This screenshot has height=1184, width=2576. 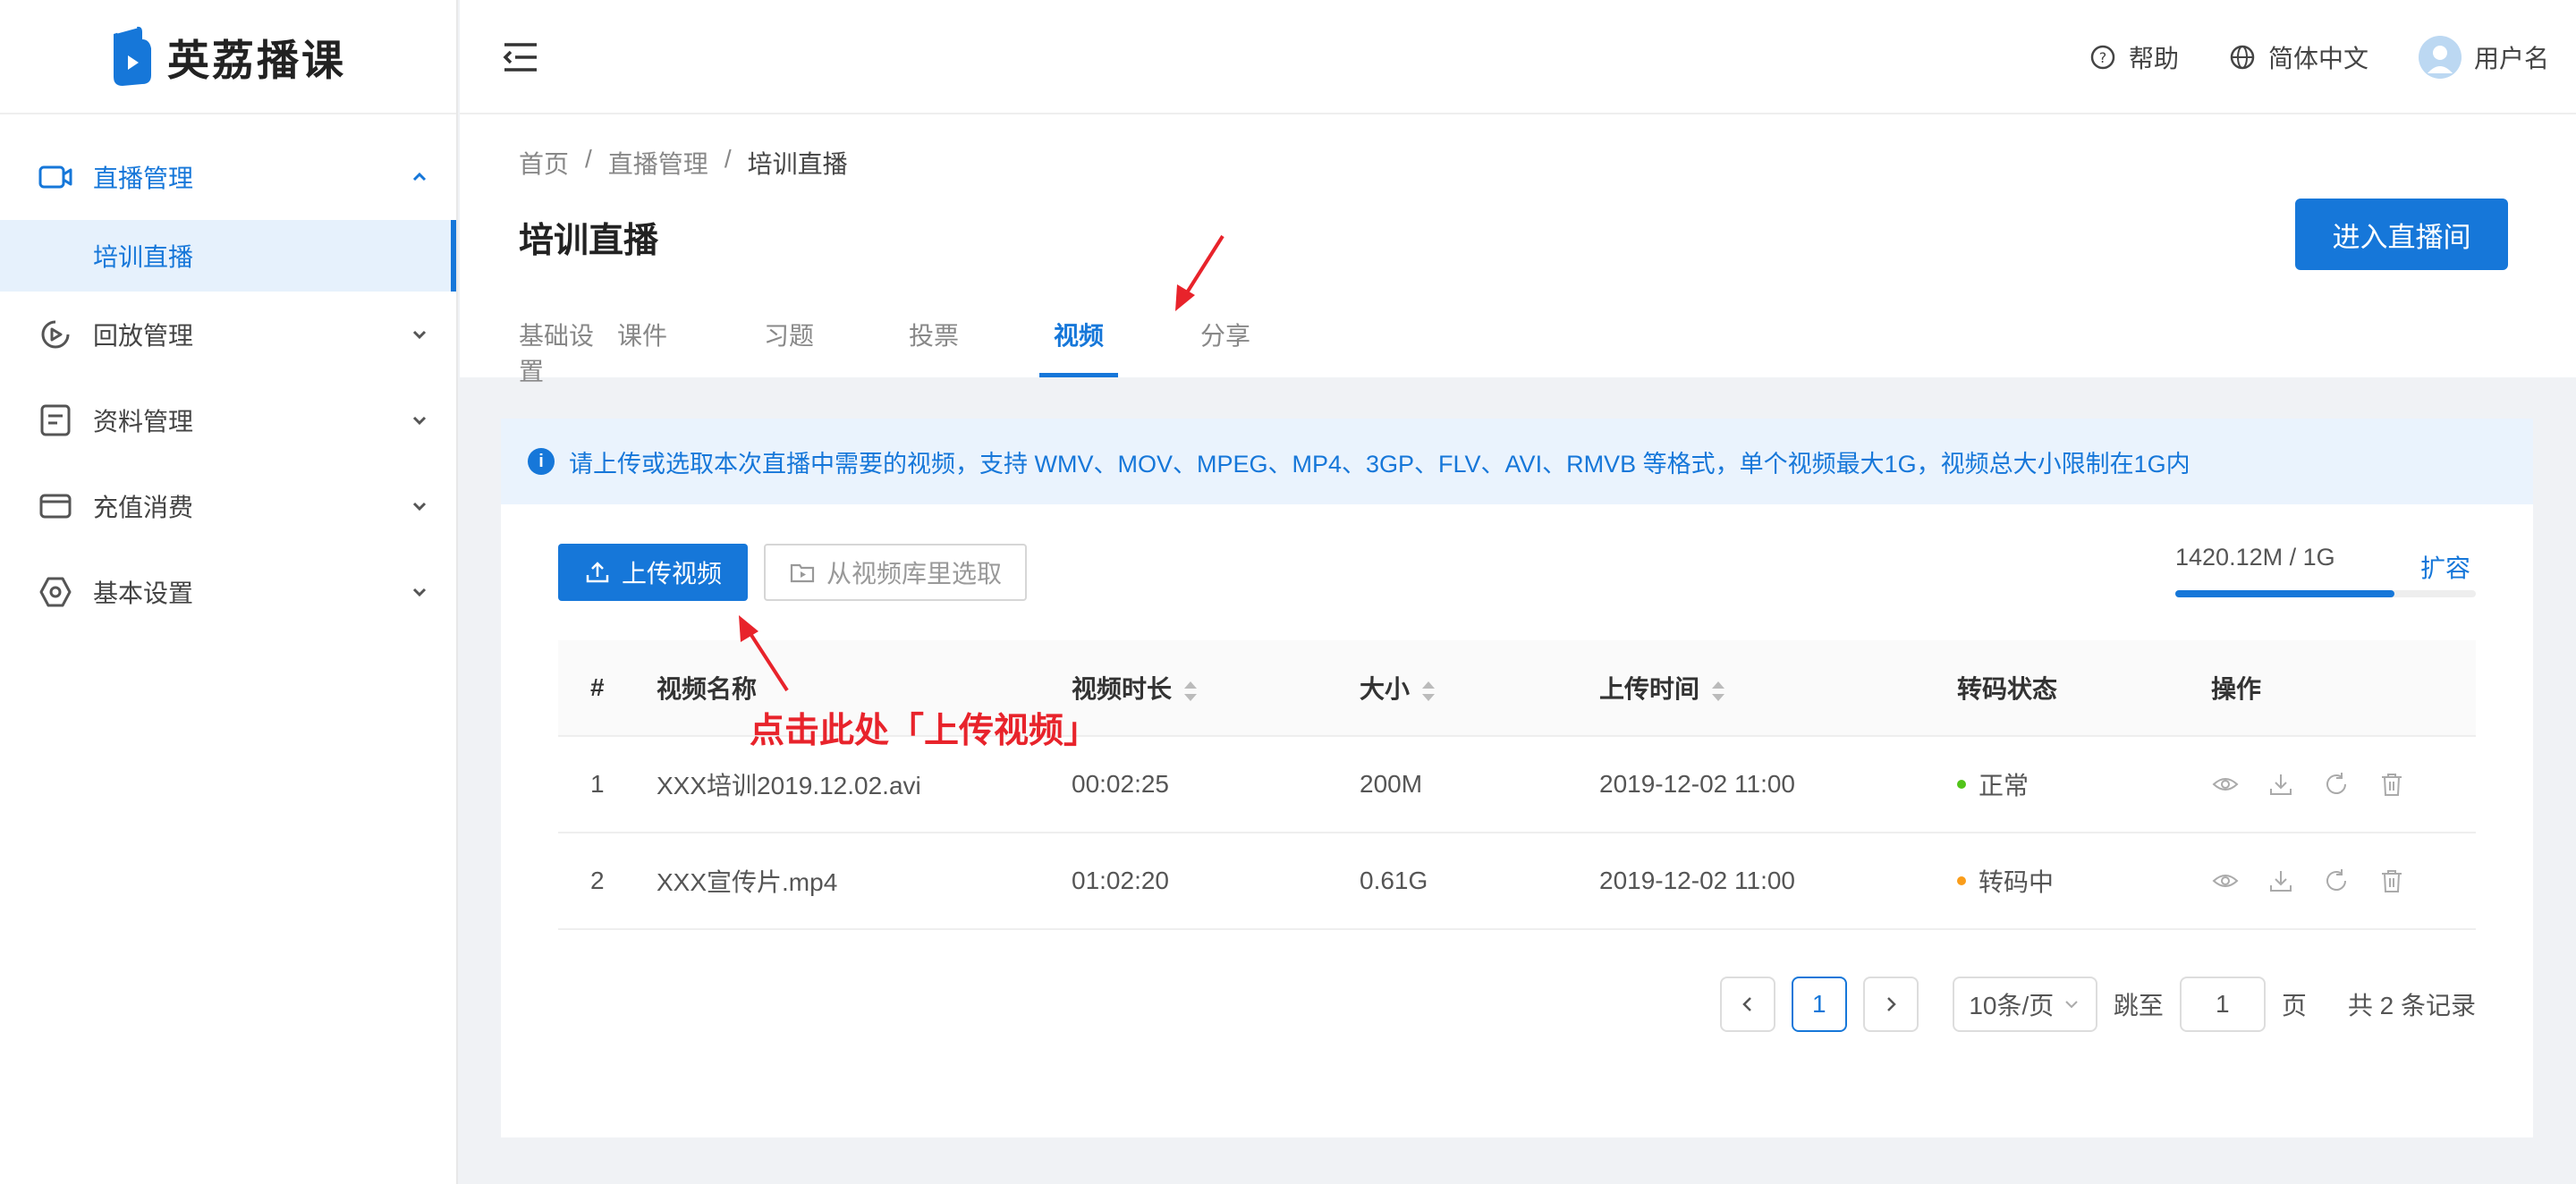 I want to click on jump-page-input: 1, so click(x=2222, y=1004).